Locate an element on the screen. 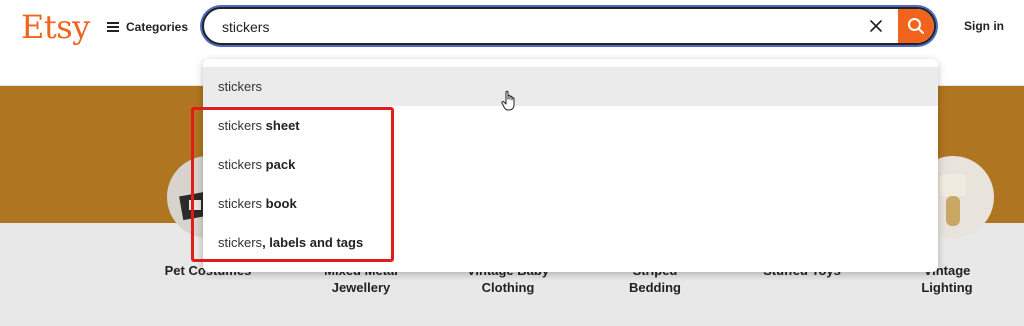 The width and height of the screenshot is (1024, 326). etsy-logo: Etsy is located at coordinates (55, 27).